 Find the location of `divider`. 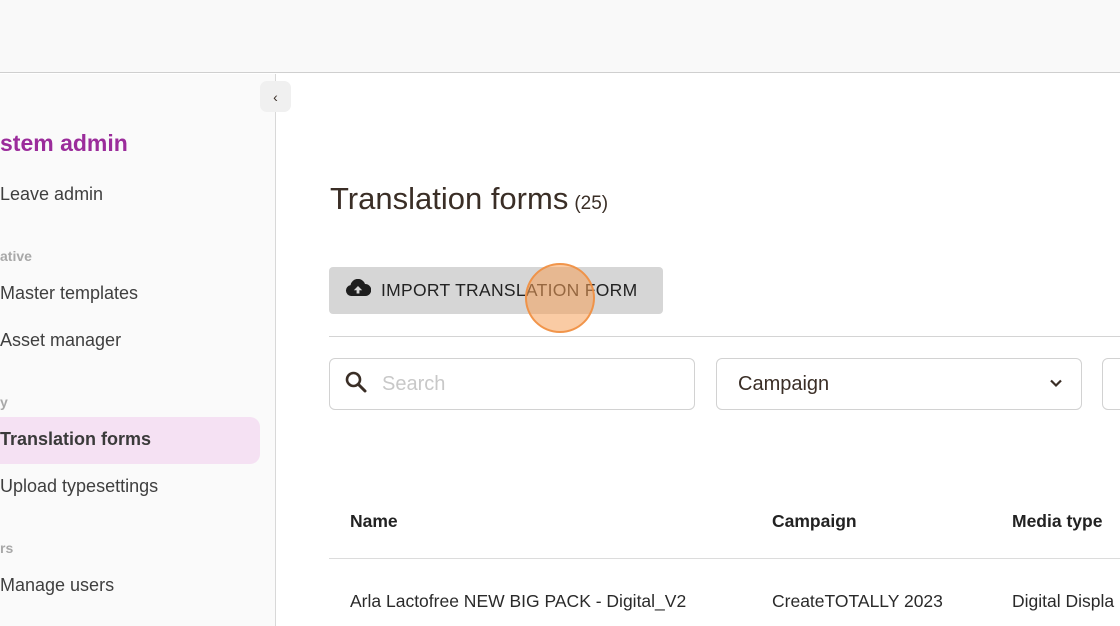

divider is located at coordinates (724, 336).